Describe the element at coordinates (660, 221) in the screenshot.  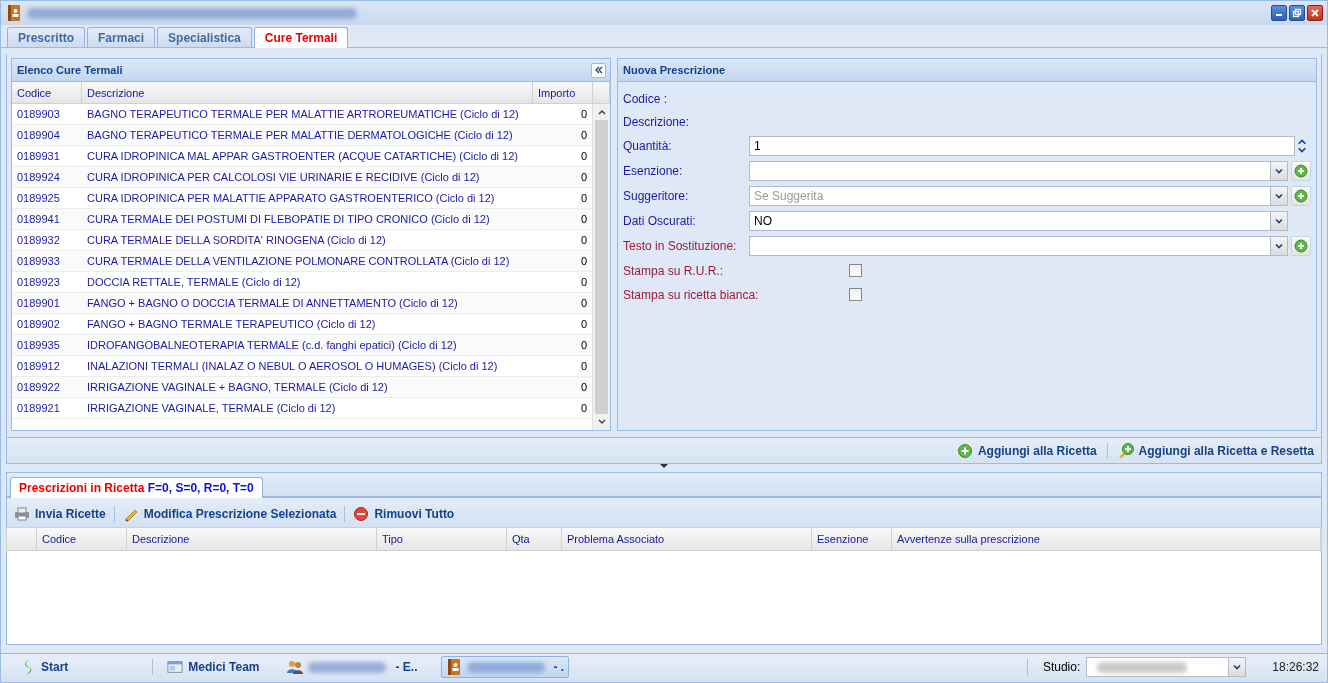
I see `field-label: Dati Oscurati:` at that location.